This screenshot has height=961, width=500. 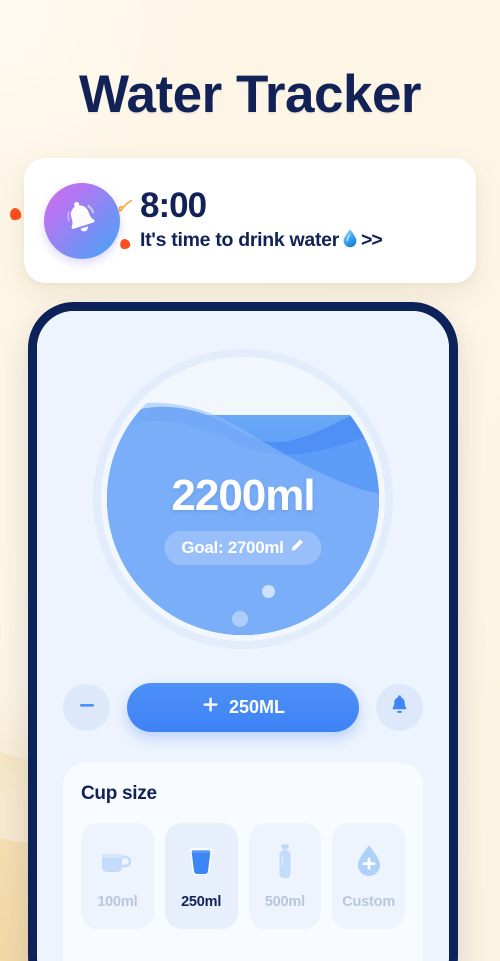 What do you see at coordinates (257, 707) in the screenshot?
I see `add-water-label: 250ML` at bounding box center [257, 707].